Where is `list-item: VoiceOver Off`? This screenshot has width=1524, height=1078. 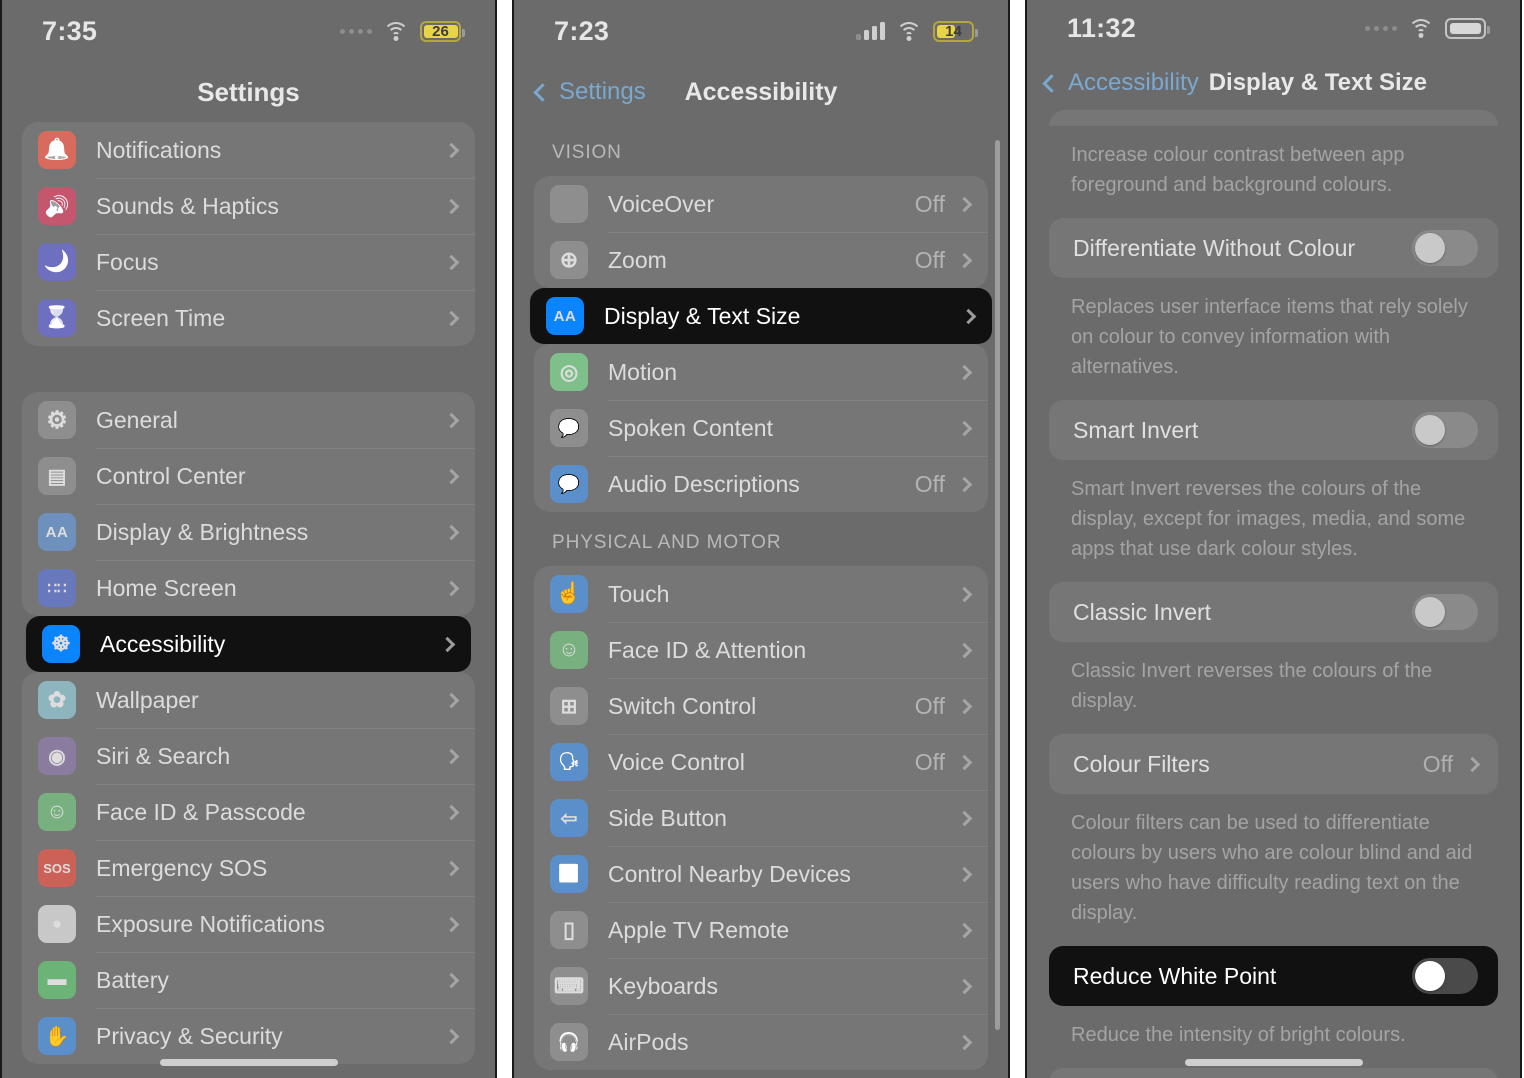 list-item: VoiceOver Off is located at coordinates (761, 204).